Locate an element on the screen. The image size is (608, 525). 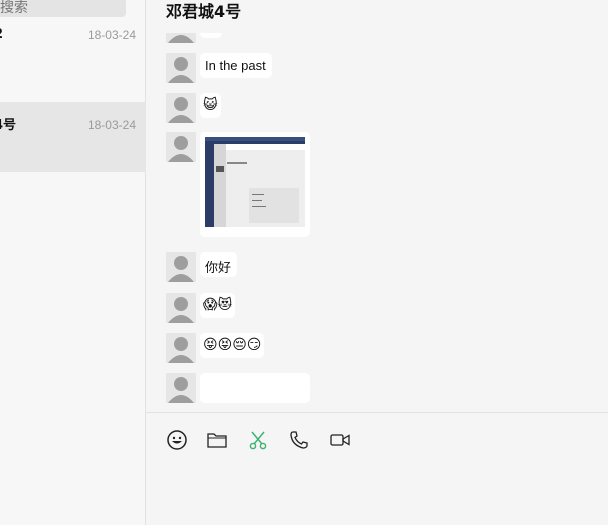
image-message is located at coordinates (255, 184).